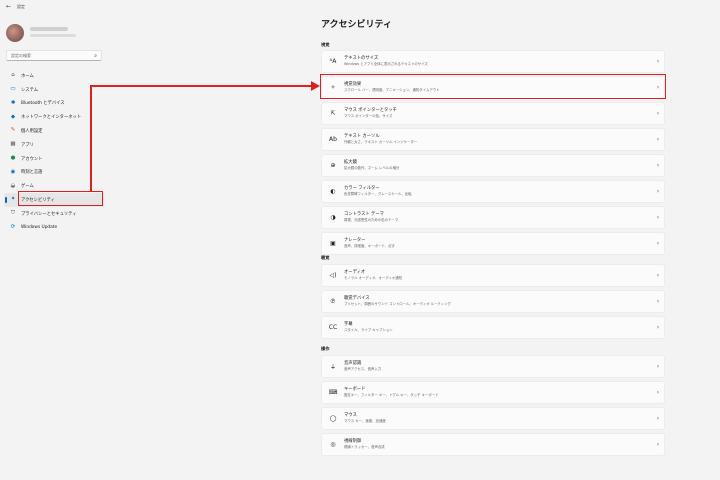 The height and width of the screenshot is (480, 720). I want to click on user-profile, so click(56, 34).